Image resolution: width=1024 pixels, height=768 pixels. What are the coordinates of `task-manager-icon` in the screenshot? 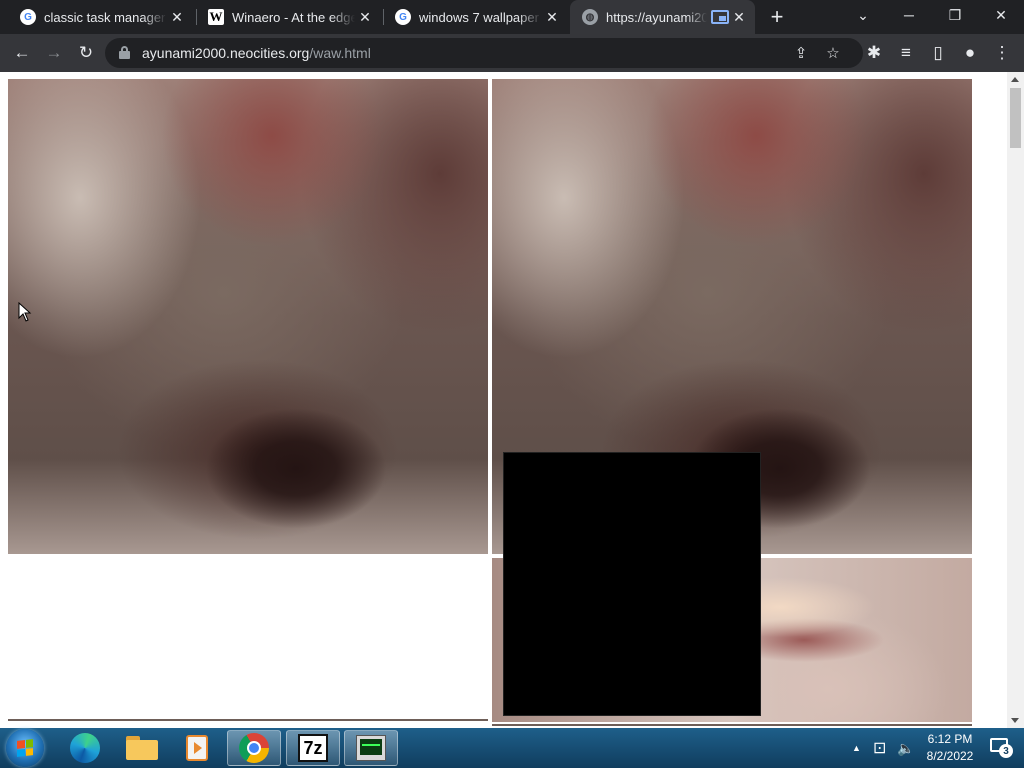 It's located at (371, 748).